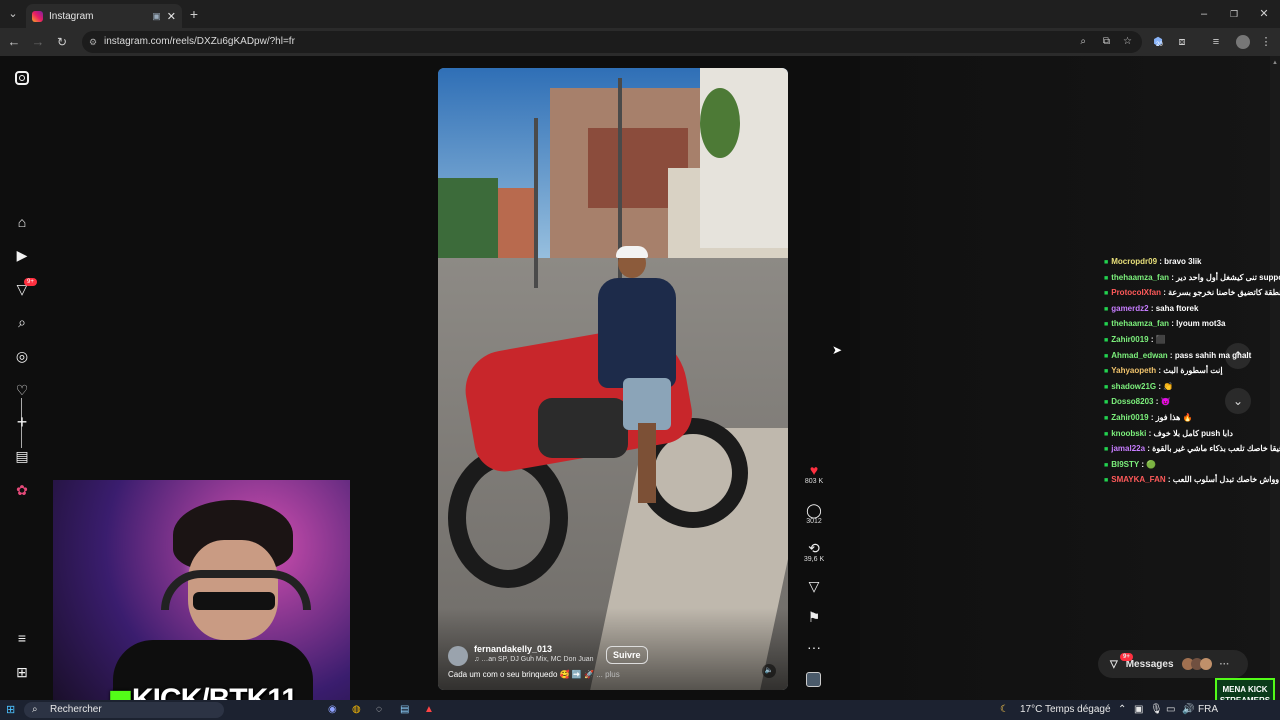 The image size is (1280, 720). I want to click on messages-pill: ▽ 9+ Messages ···, so click(1173, 664).